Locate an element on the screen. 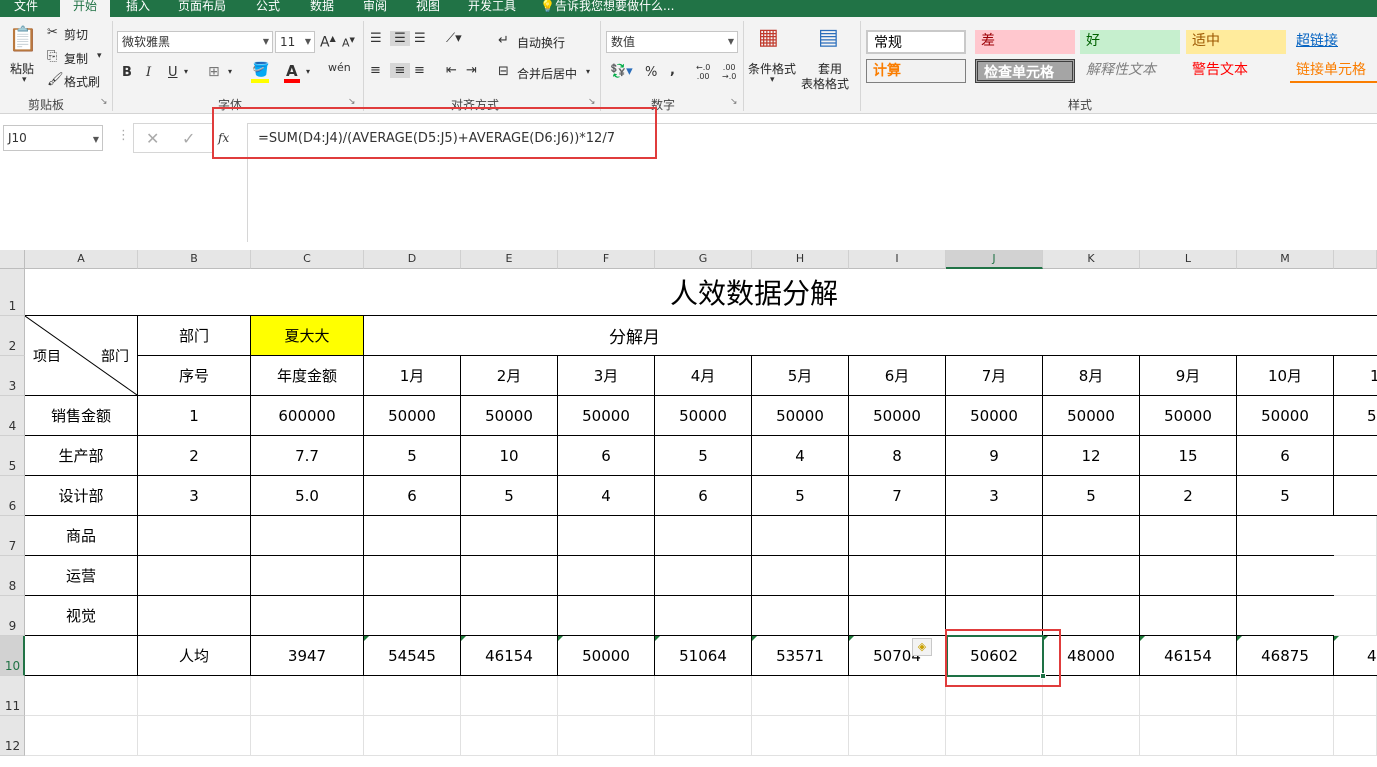  month-header-2: 2月 is located at coordinates (509, 376).